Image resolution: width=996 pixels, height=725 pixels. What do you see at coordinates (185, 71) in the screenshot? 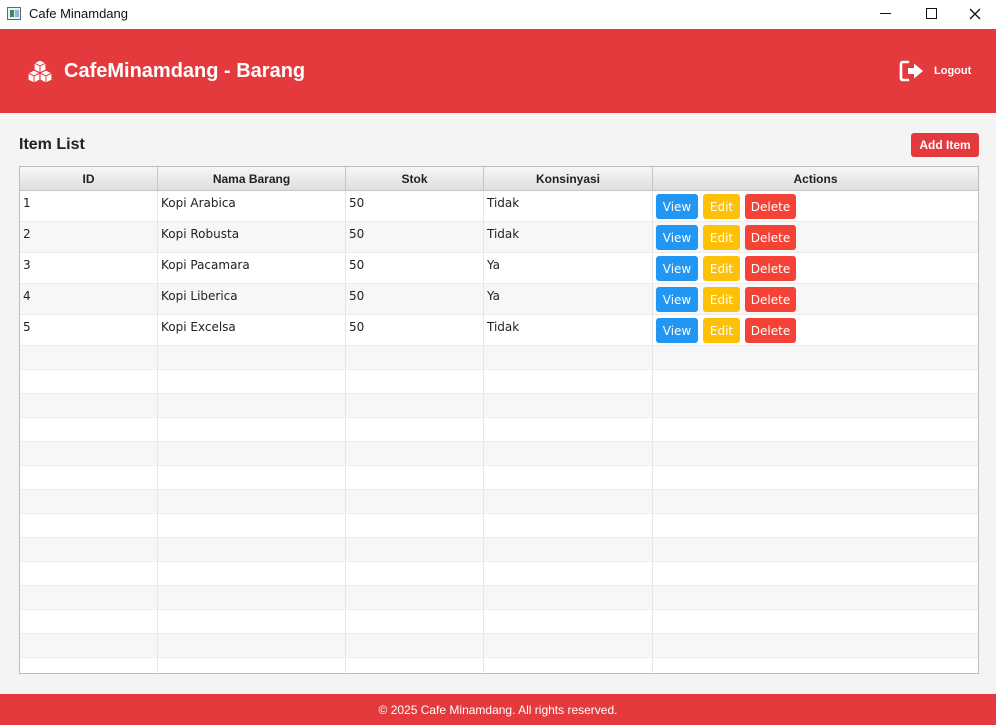
I see `page-title: CafeMinamdang - Barang` at bounding box center [185, 71].